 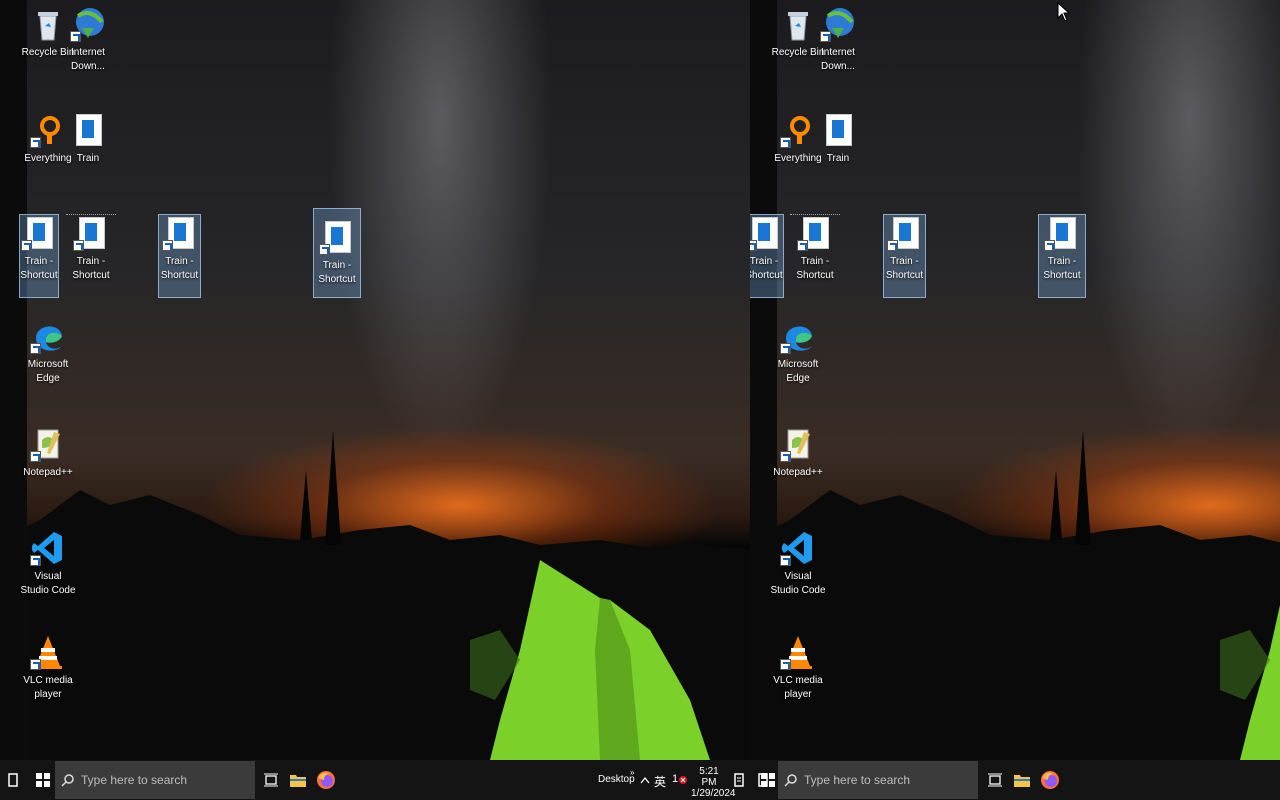 What do you see at coordinates (632, 772) in the screenshot?
I see `desktop-toolbar-chevron-icon: »` at bounding box center [632, 772].